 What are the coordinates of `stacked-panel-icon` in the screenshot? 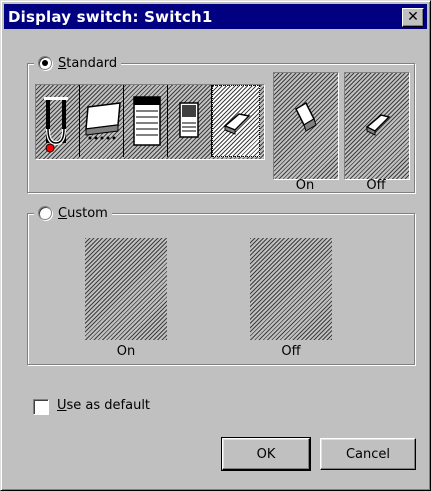 It's located at (147, 121).